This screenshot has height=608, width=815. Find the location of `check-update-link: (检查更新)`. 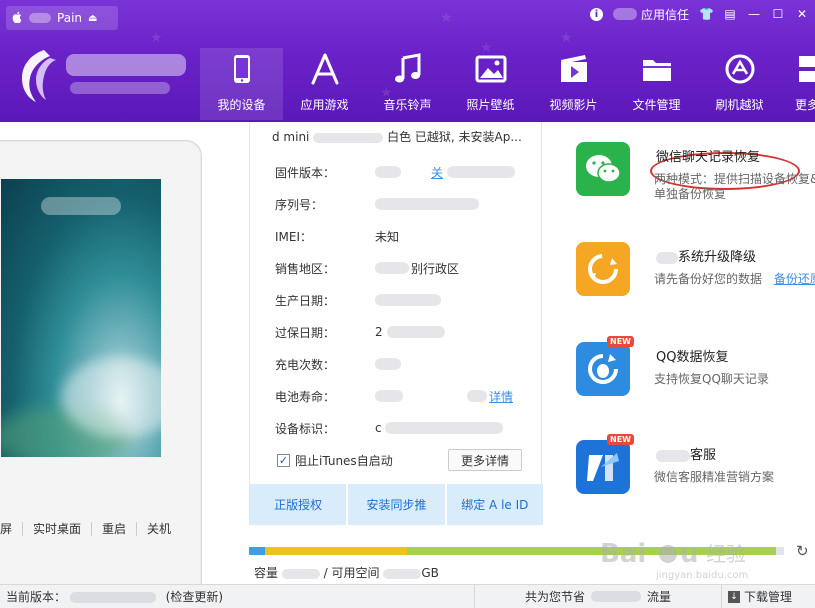

check-update-link: (检查更新) is located at coordinates (194, 597).